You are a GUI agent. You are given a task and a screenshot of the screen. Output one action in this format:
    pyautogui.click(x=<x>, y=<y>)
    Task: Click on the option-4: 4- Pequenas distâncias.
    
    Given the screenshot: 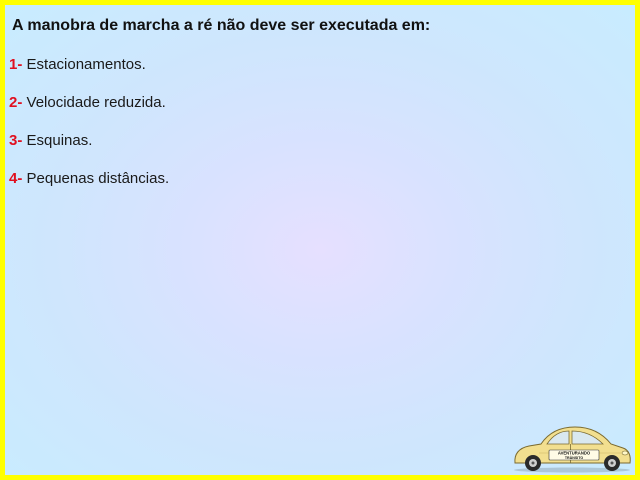 What is the action you would take?
    pyautogui.click(x=89, y=188)
    